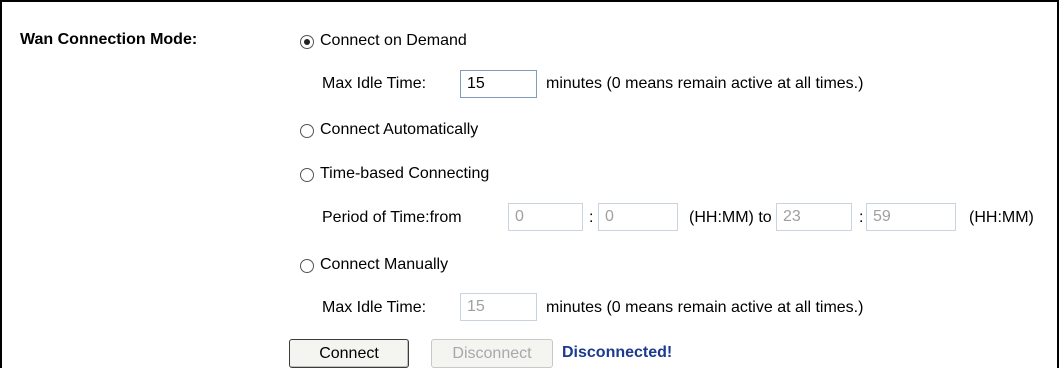 Image resolution: width=1061 pixels, height=369 pixels. Describe the element at coordinates (307, 266) in the screenshot. I see `radio-connect-manually` at that location.